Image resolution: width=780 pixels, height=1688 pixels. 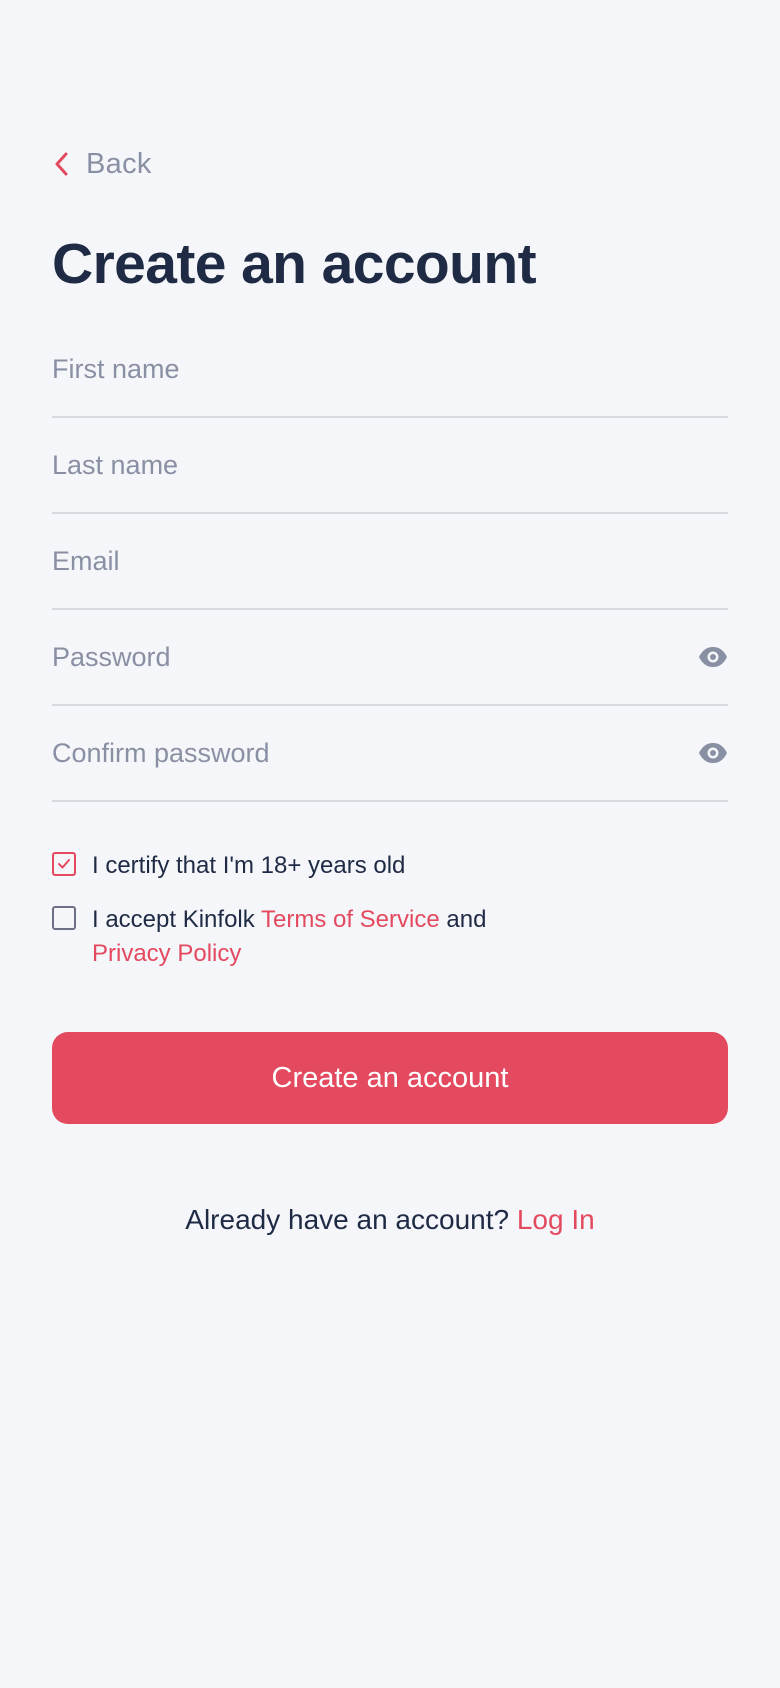 I want to click on age-checkbox-label: I certify that I'm 18+ years old, so click(x=249, y=865).